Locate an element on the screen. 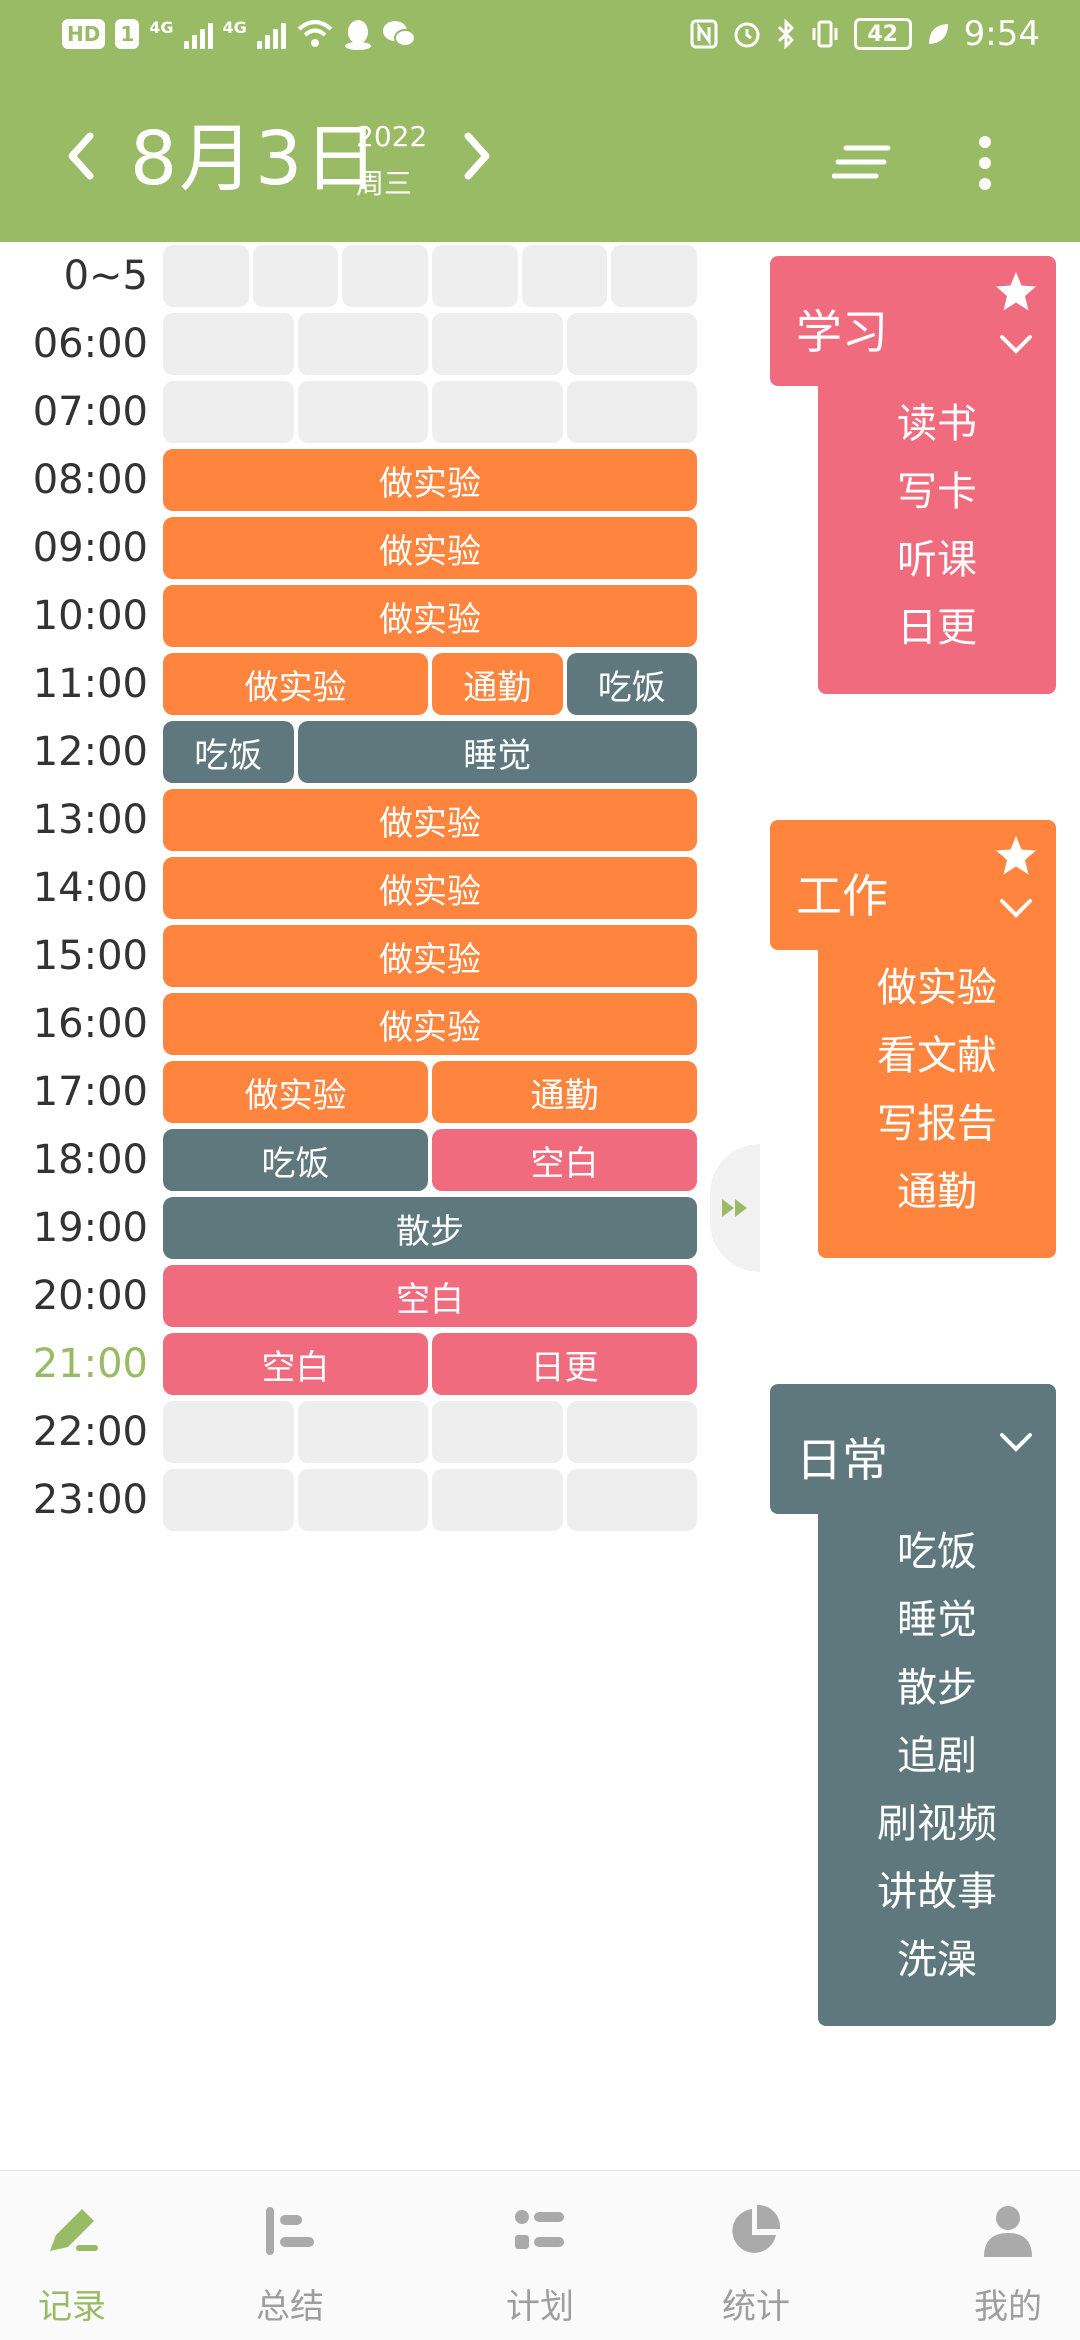  category-item: 通勤 is located at coordinates (937, 1192).